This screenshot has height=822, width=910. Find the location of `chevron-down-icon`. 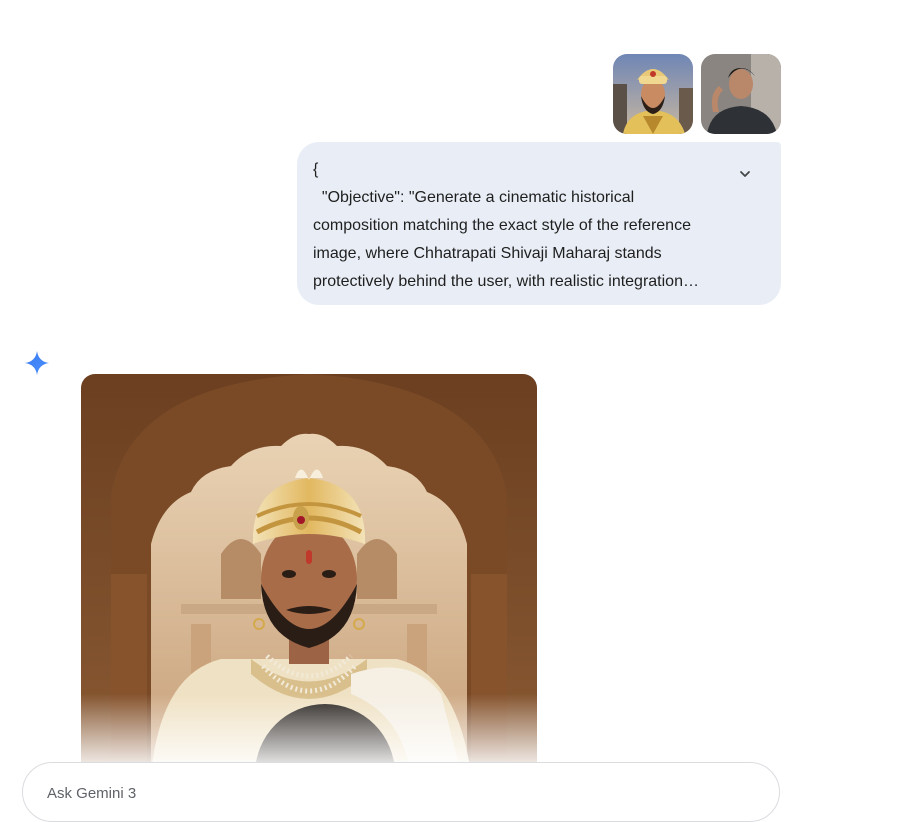

chevron-down-icon is located at coordinates (745, 174).